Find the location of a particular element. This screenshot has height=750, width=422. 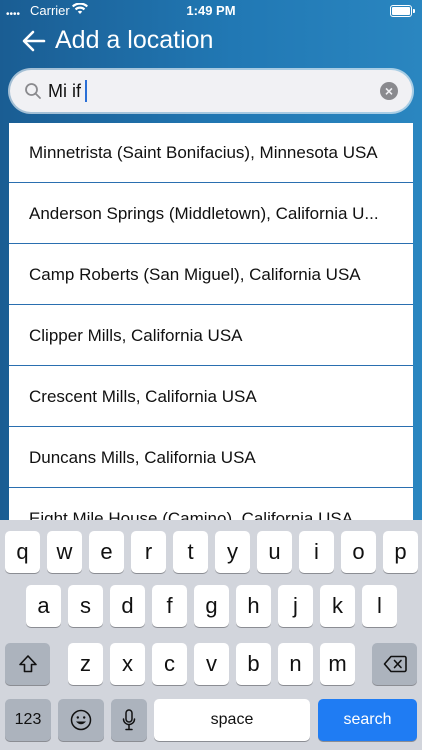

arrow-left-icon is located at coordinates (34, 41).